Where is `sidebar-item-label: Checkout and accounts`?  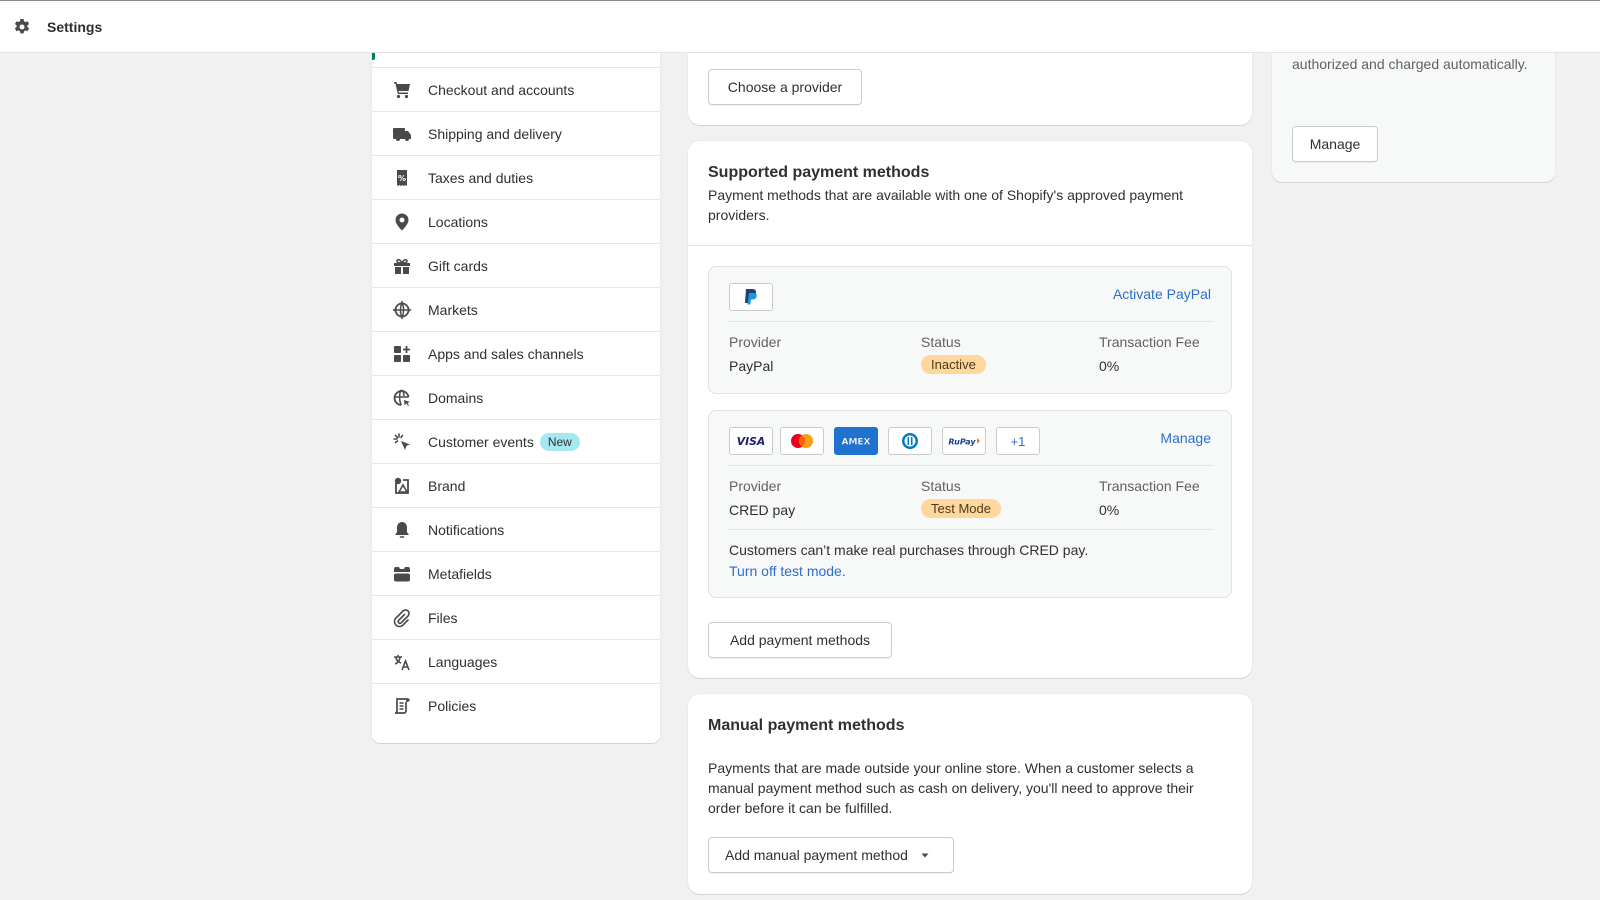
sidebar-item-label: Checkout and accounts is located at coordinates (501, 90).